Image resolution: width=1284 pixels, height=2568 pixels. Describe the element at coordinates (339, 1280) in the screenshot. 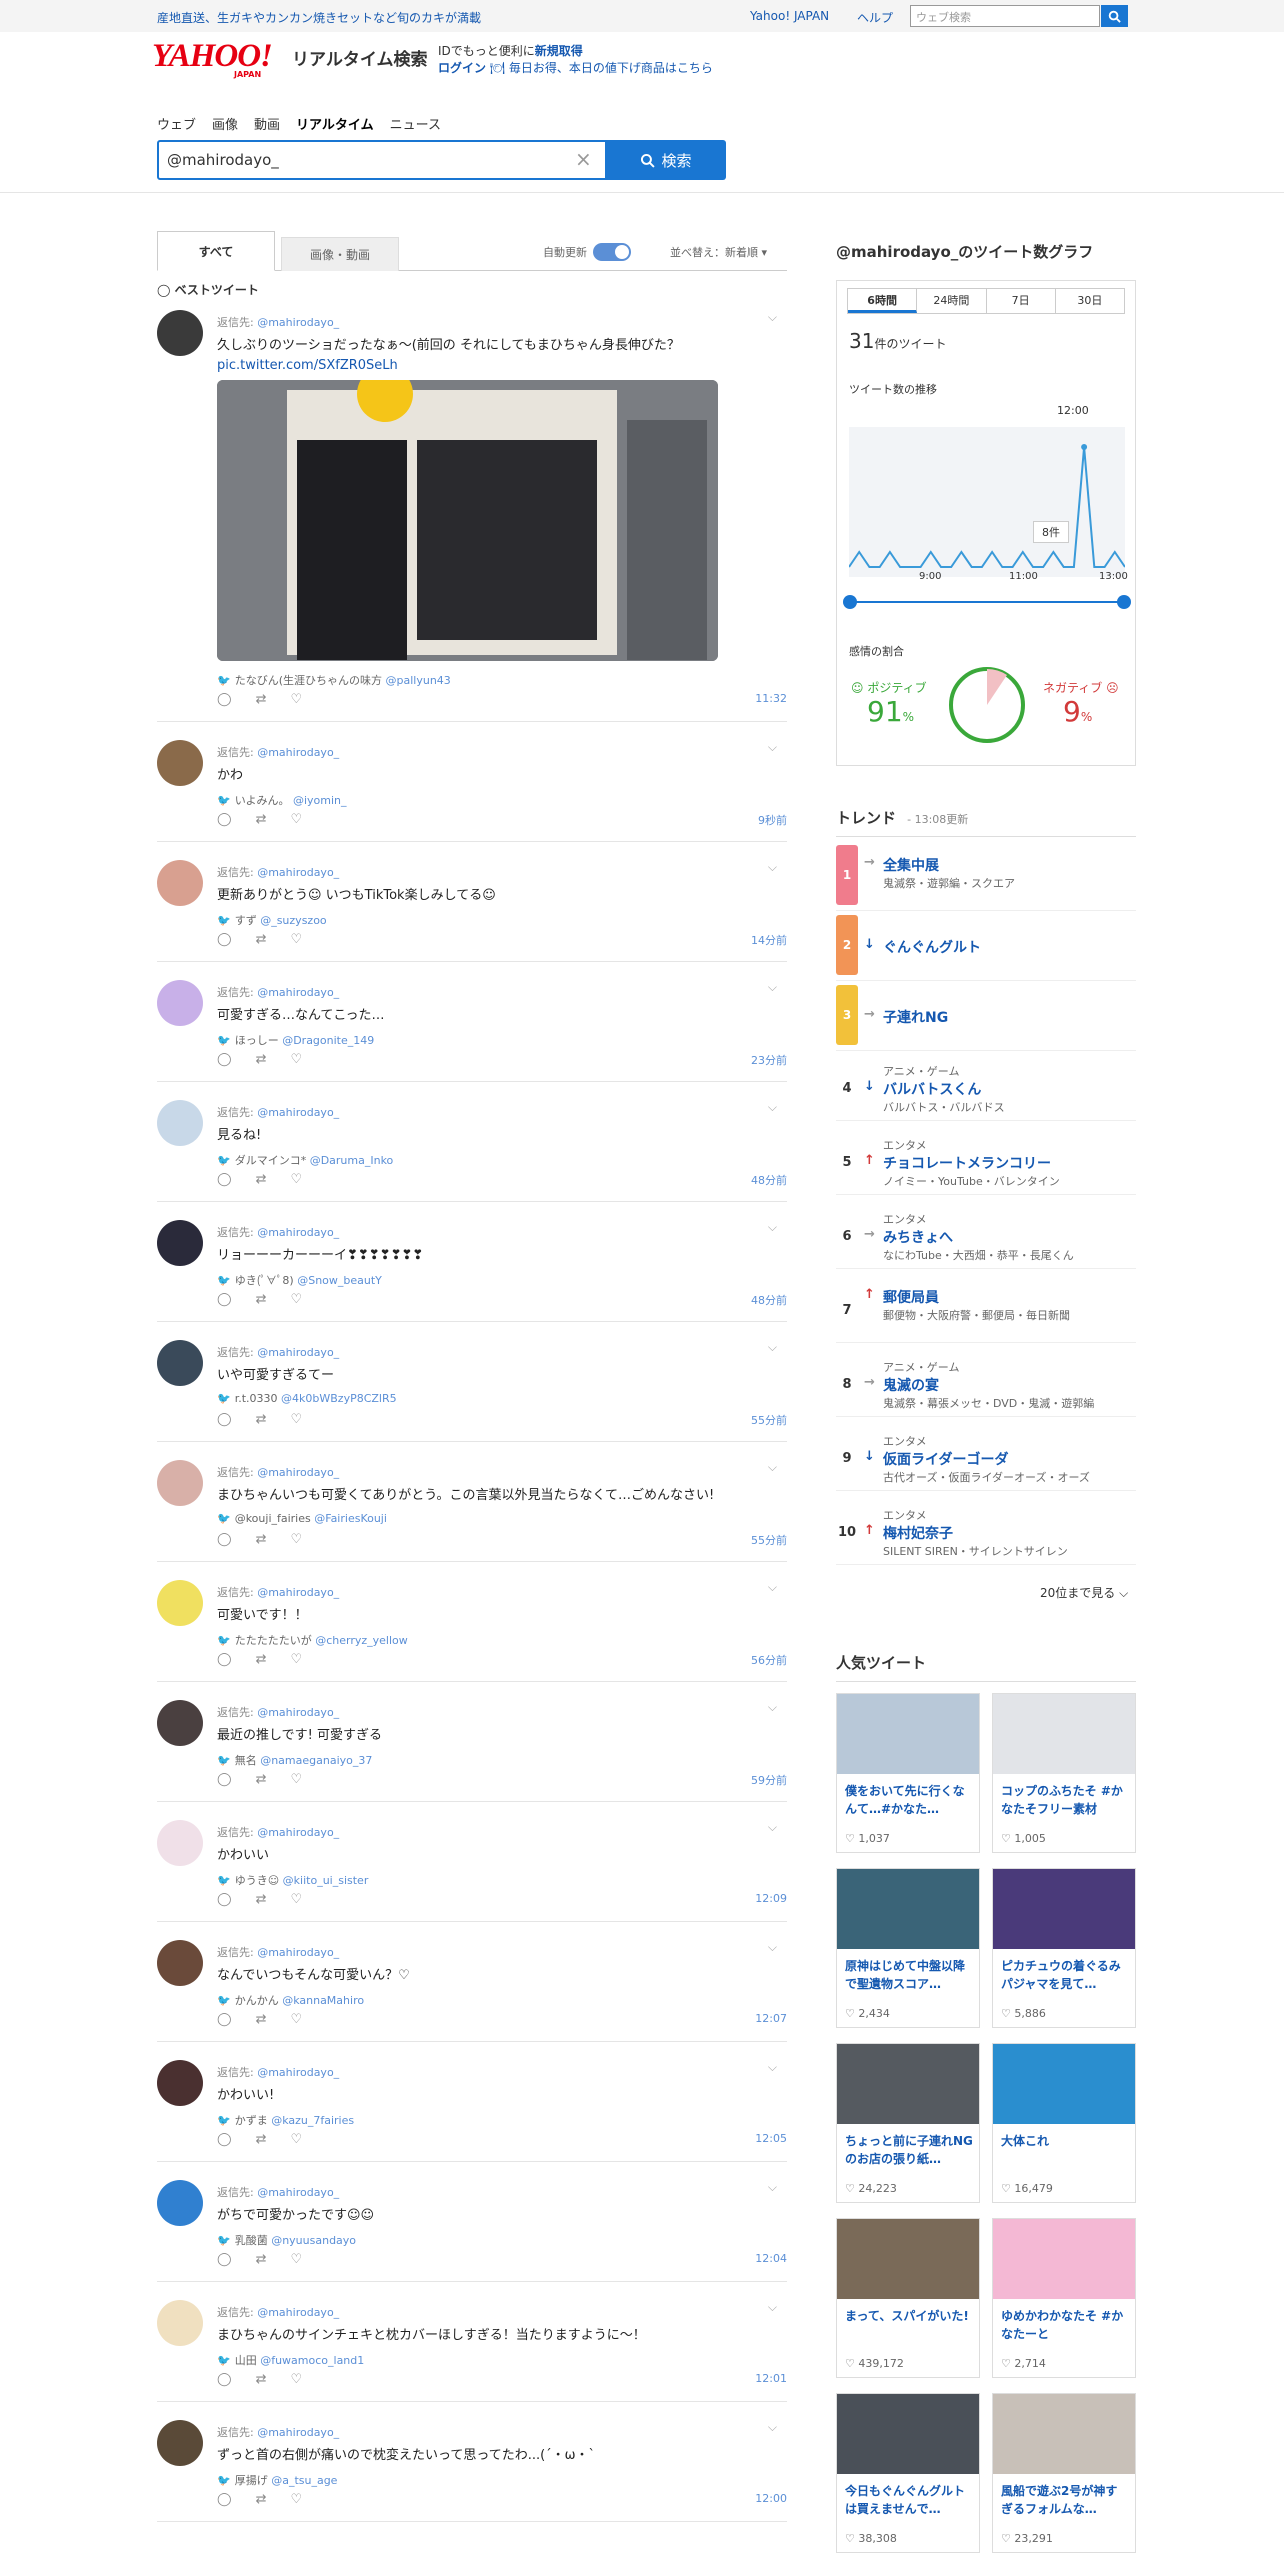

I see `author-handle: @Snow_beautY` at that location.